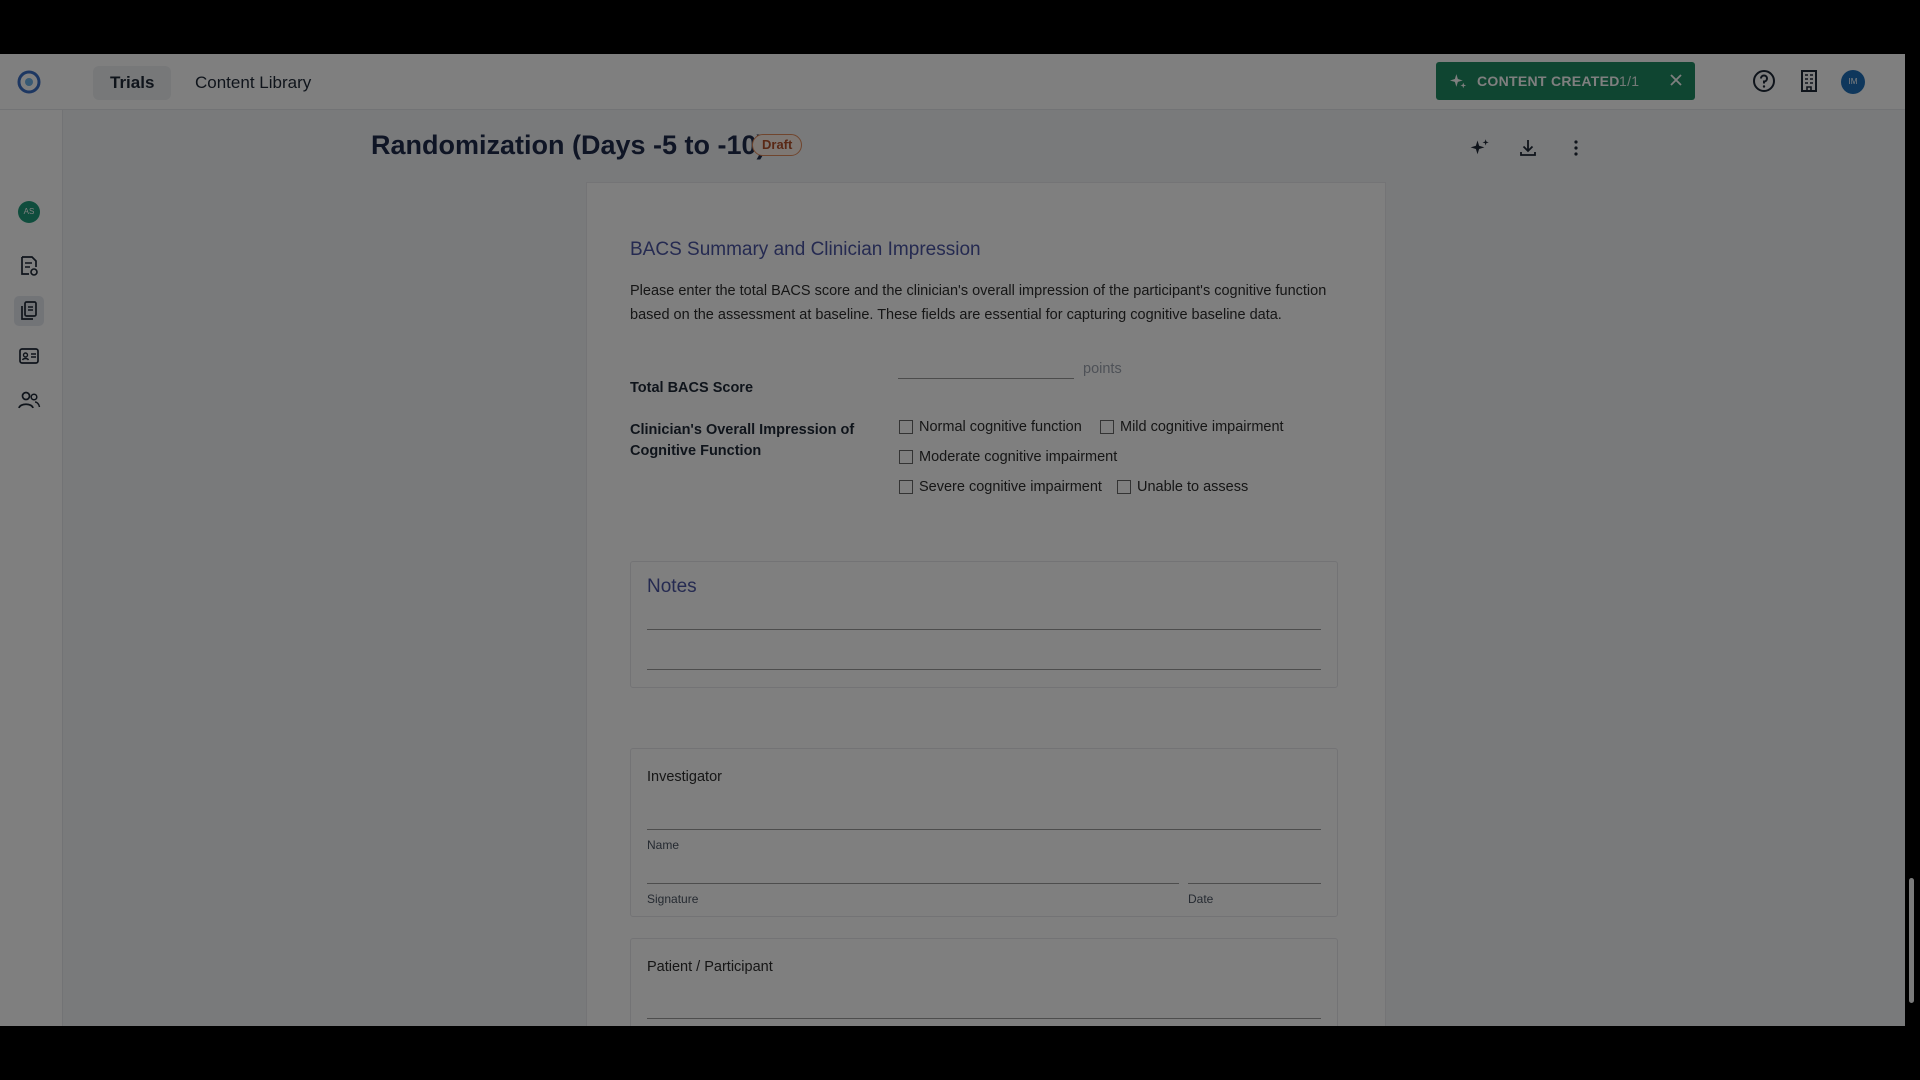 Image resolution: width=1920 pixels, height=1080 pixels. Describe the element at coordinates (1911, 940) in the screenshot. I see `scrollbar-thumb` at that location.